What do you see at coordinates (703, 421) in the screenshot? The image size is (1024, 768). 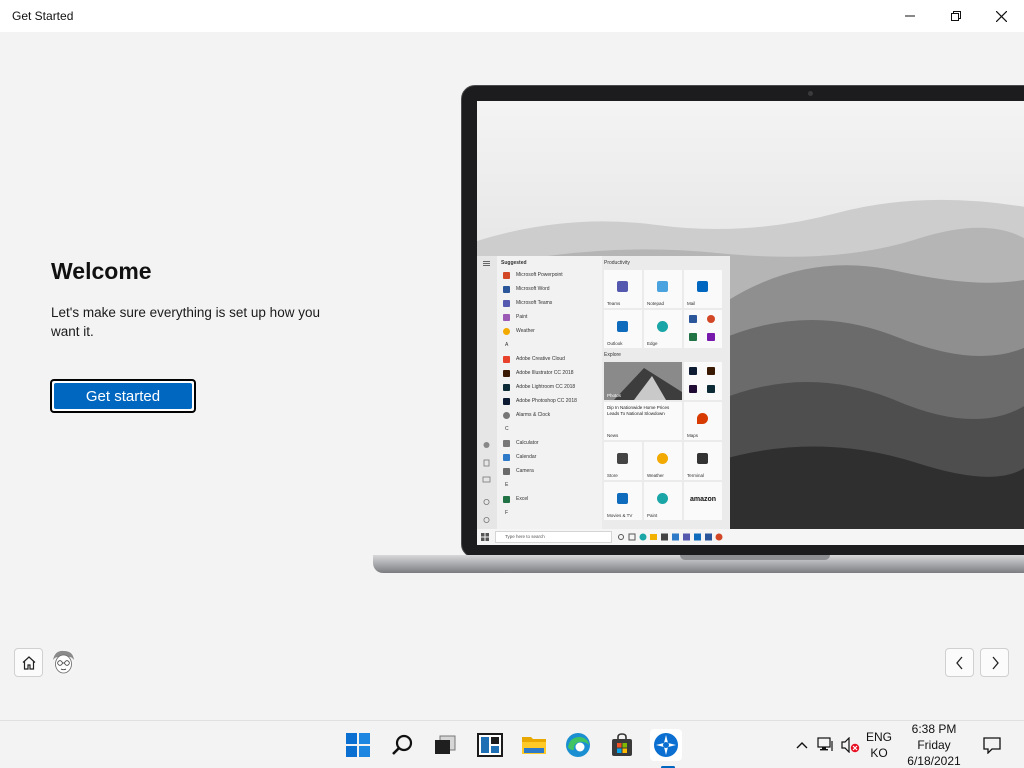 I see `tile-maps: Maps` at bounding box center [703, 421].